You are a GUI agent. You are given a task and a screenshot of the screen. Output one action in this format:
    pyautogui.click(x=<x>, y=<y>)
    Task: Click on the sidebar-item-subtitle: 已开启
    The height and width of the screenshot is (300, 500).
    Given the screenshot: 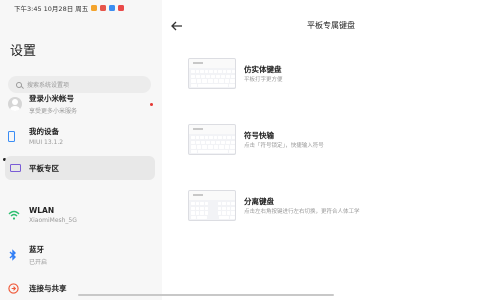 What is the action you would take?
    pyautogui.click(x=38, y=262)
    